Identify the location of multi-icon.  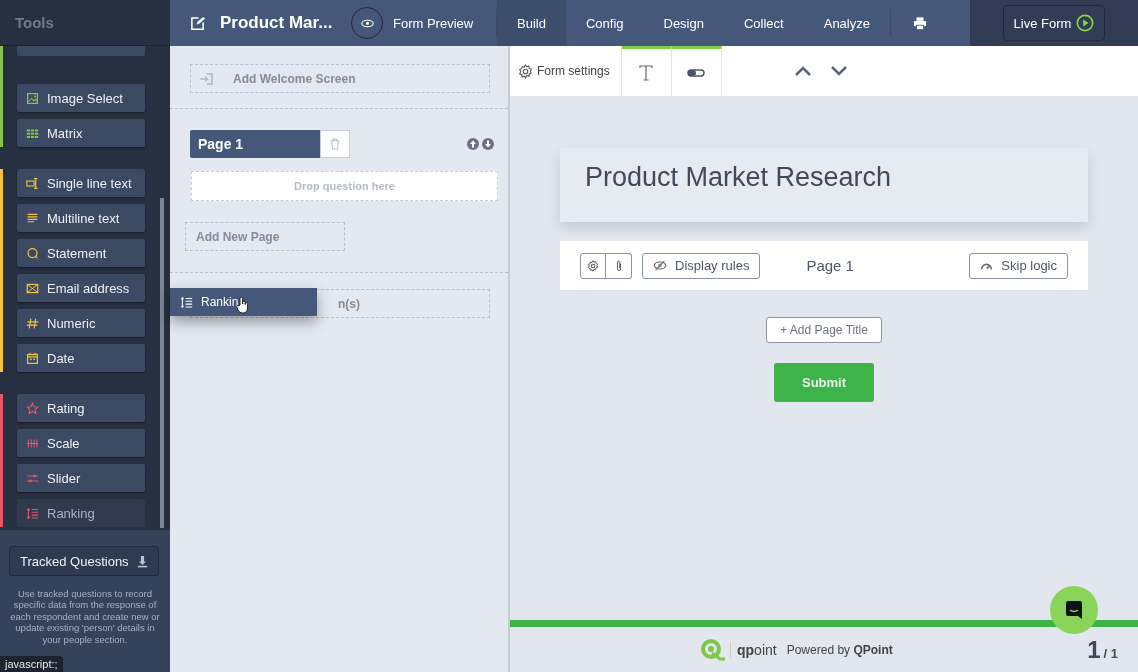
(32, 218).